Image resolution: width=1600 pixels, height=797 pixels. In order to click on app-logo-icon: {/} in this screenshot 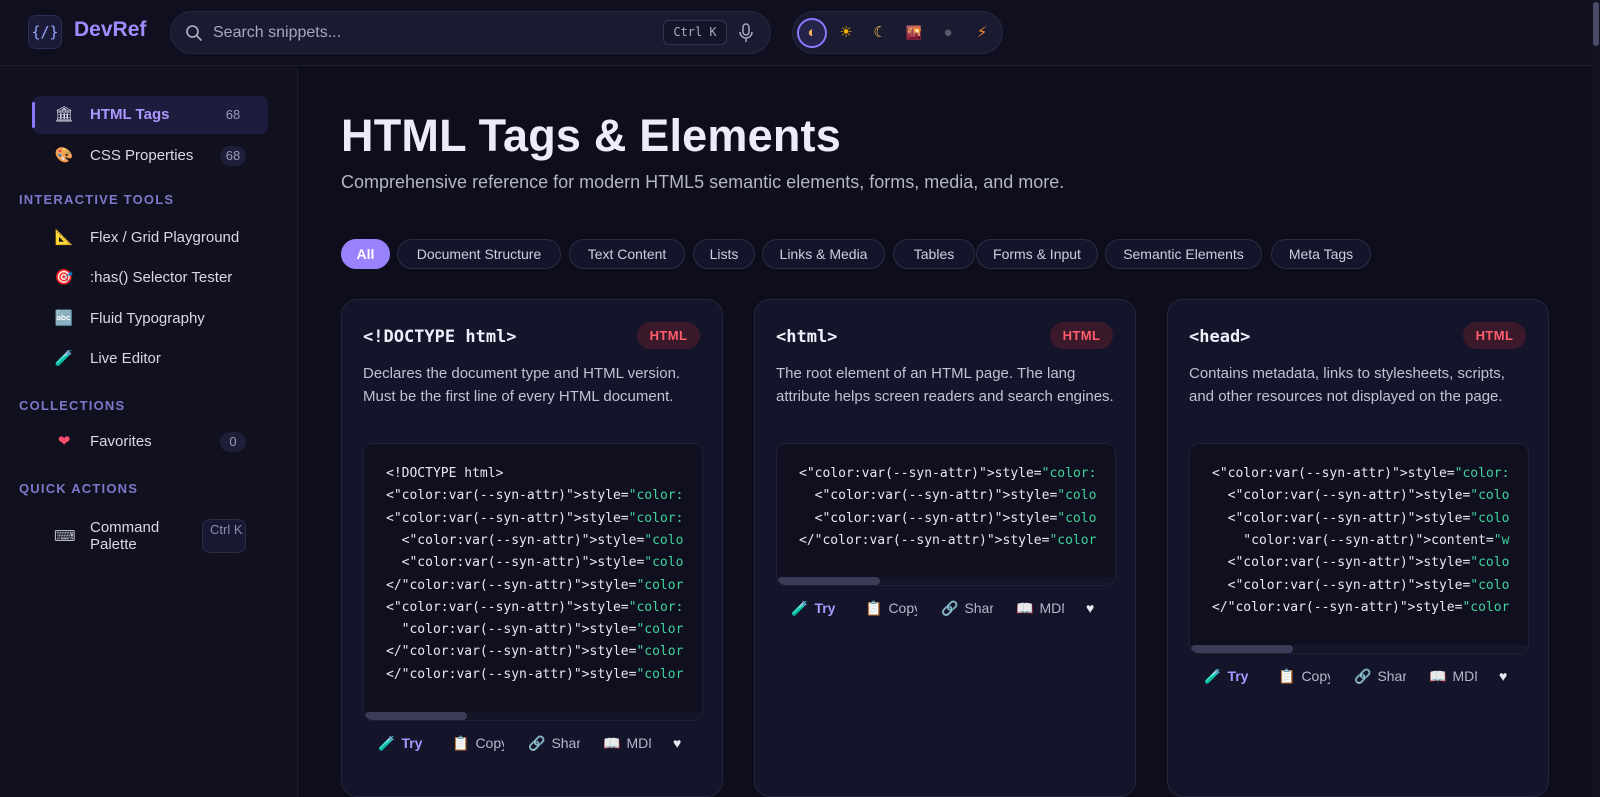, I will do `click(45, 32)`.